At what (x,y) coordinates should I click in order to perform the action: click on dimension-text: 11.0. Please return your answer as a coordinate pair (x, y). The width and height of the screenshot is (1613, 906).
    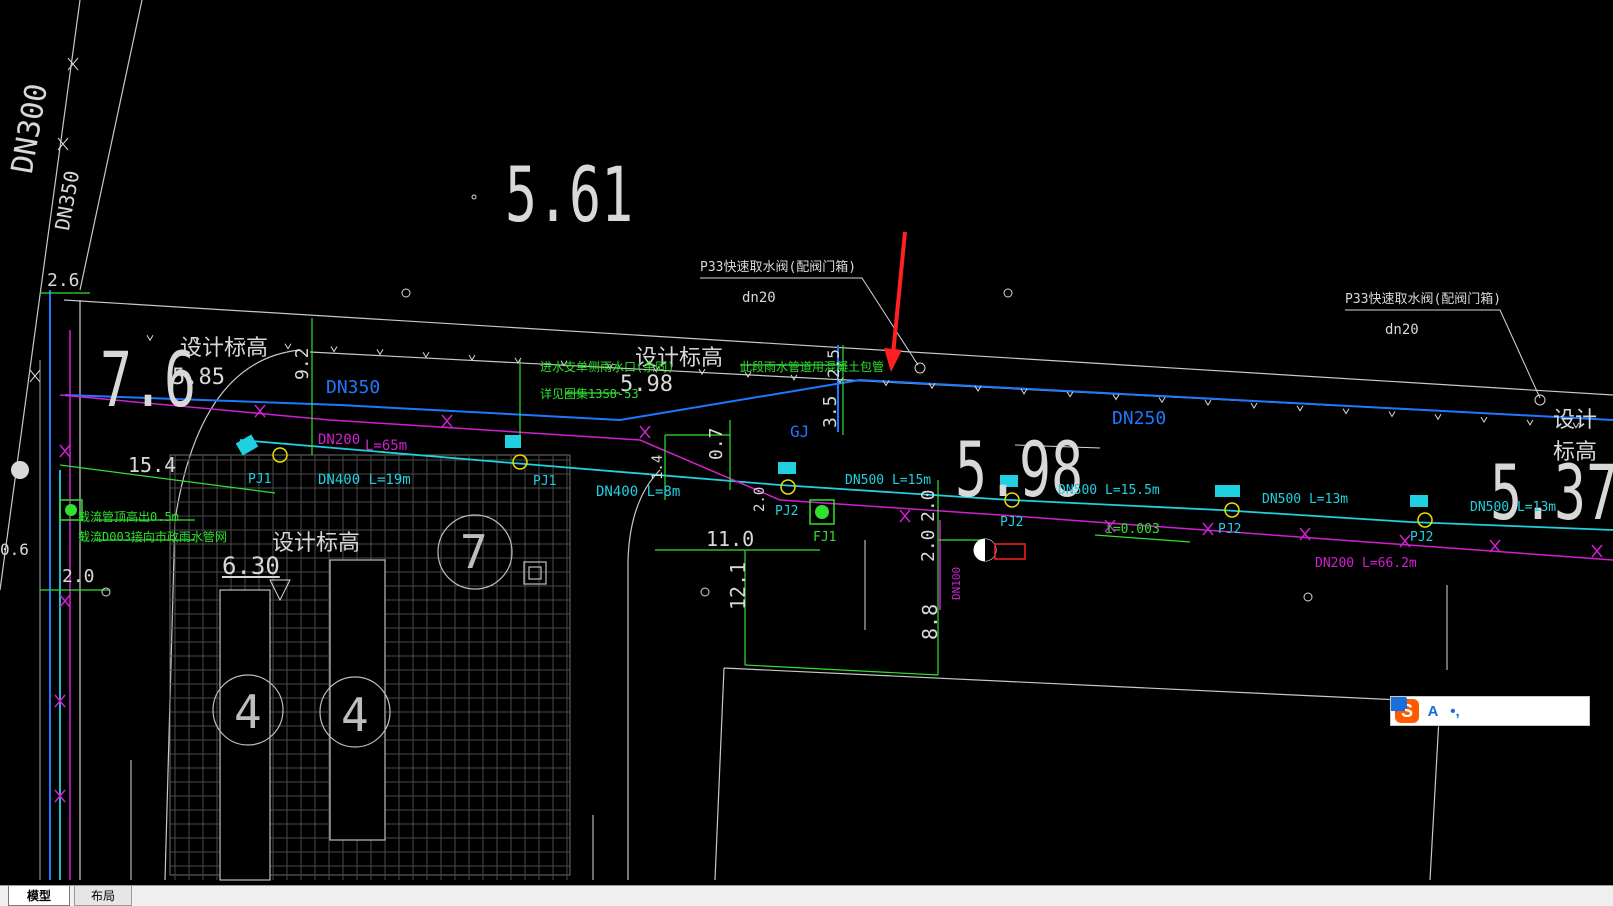
    Looking at the image, I should click on (730, 539).